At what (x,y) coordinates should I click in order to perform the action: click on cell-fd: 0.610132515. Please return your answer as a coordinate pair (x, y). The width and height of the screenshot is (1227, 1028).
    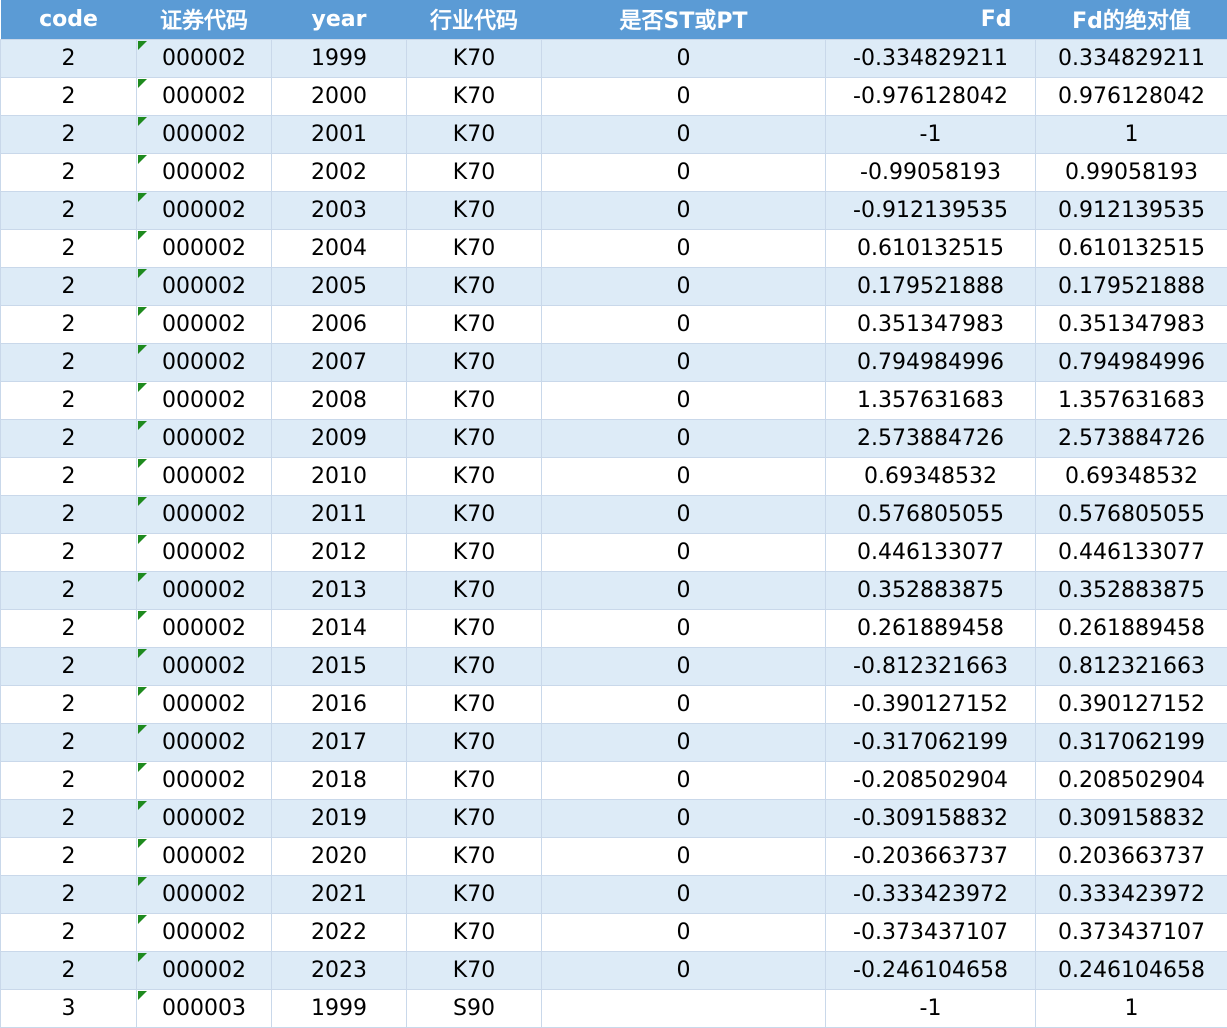
    Looking at the image, I should click on (931, 248).